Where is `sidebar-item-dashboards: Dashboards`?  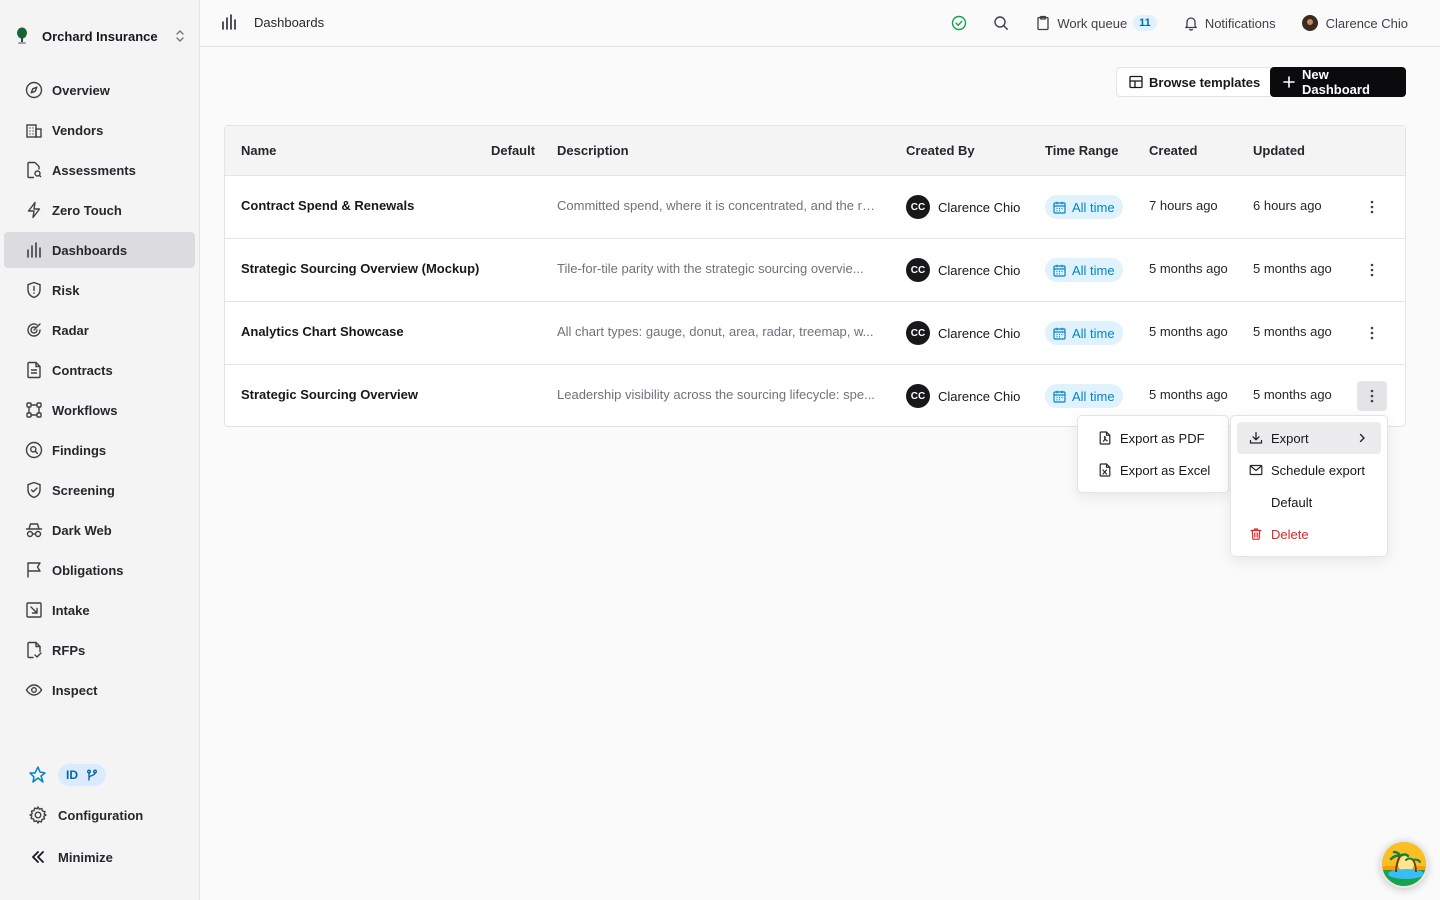
sidebar-item-dashboards: Dashboards is located at coordinates (99, 250).